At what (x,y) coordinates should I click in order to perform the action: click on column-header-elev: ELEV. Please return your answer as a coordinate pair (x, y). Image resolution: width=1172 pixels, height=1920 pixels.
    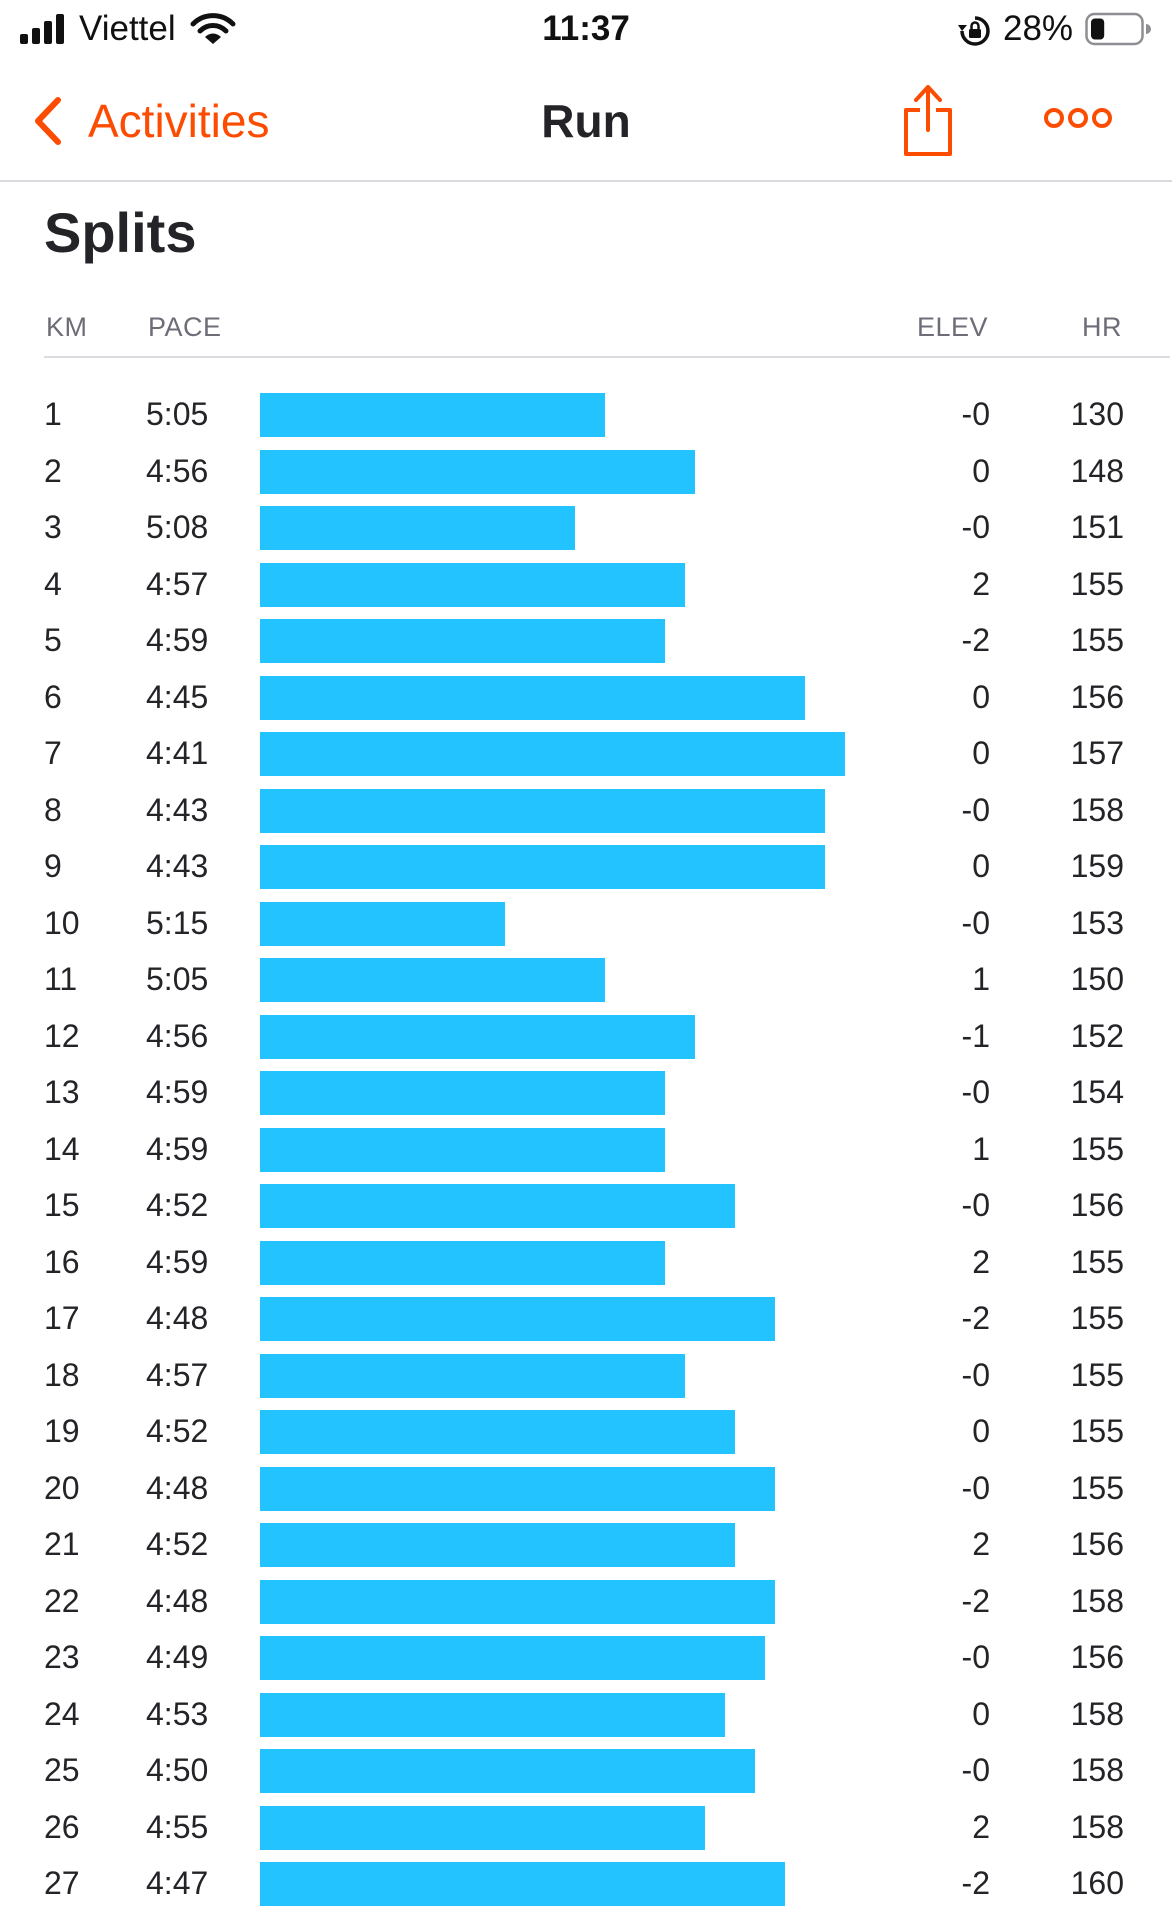
    Looking at the image, I should click on (952, 327).